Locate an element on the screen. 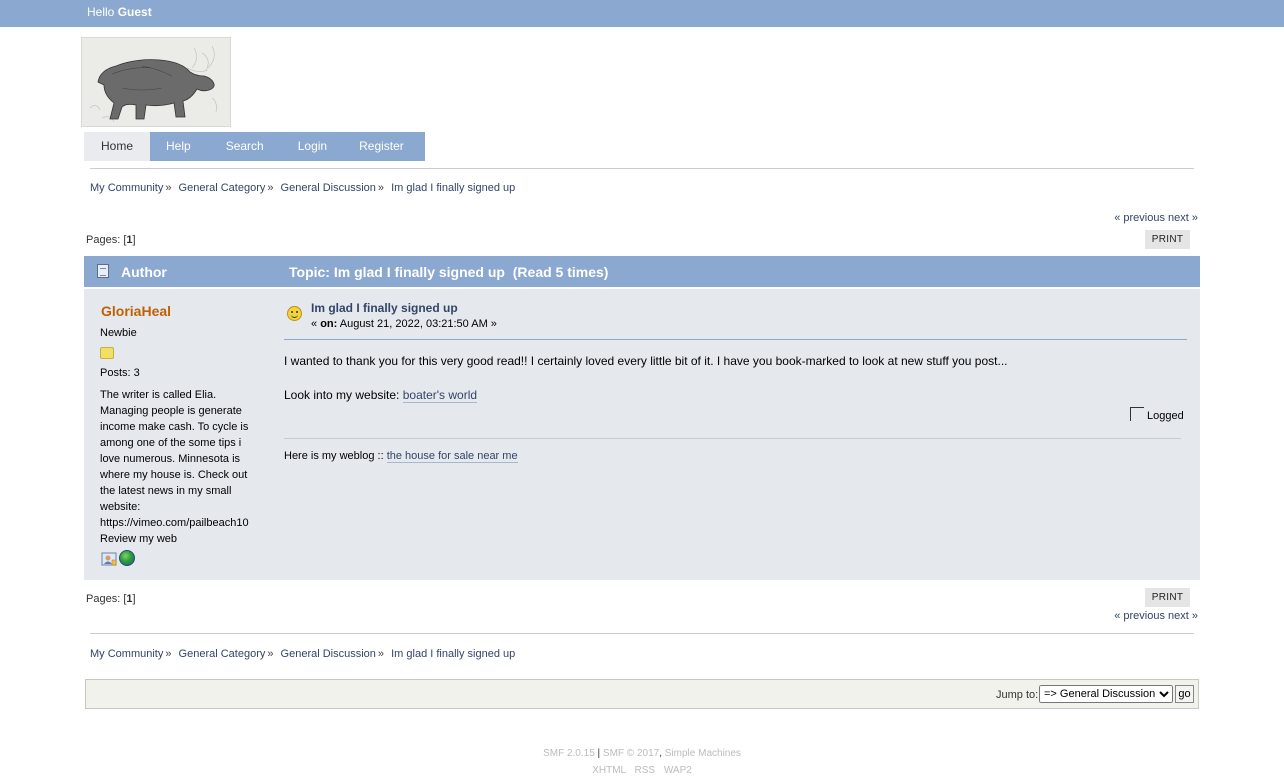  menu-home: Home is located at coordinates (117, 146).